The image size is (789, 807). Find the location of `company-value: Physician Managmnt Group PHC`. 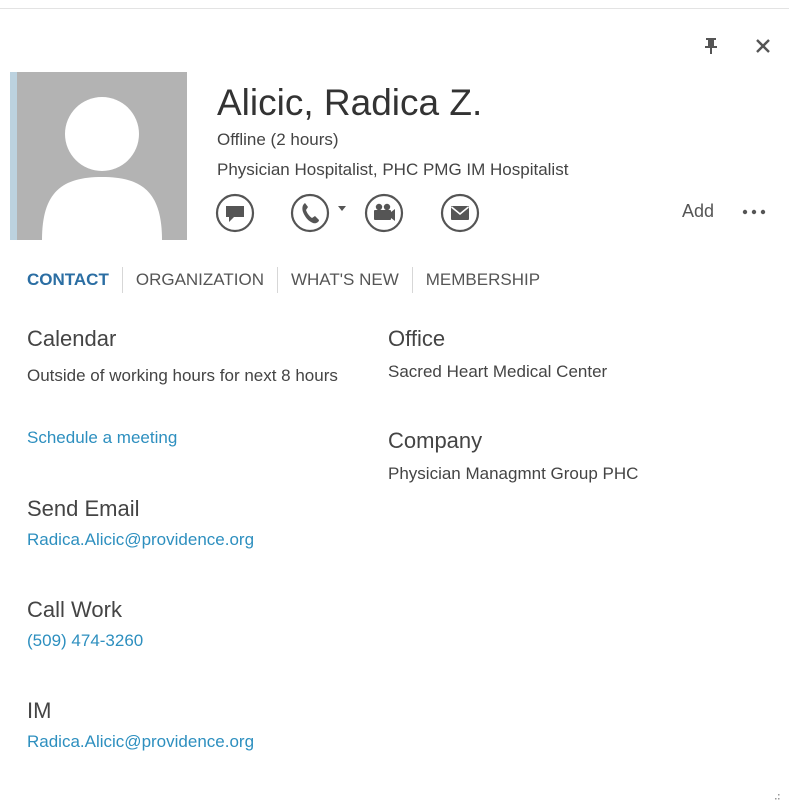

company-value: Physician Managmnt Group PHC is located at coordinates (513, 473).